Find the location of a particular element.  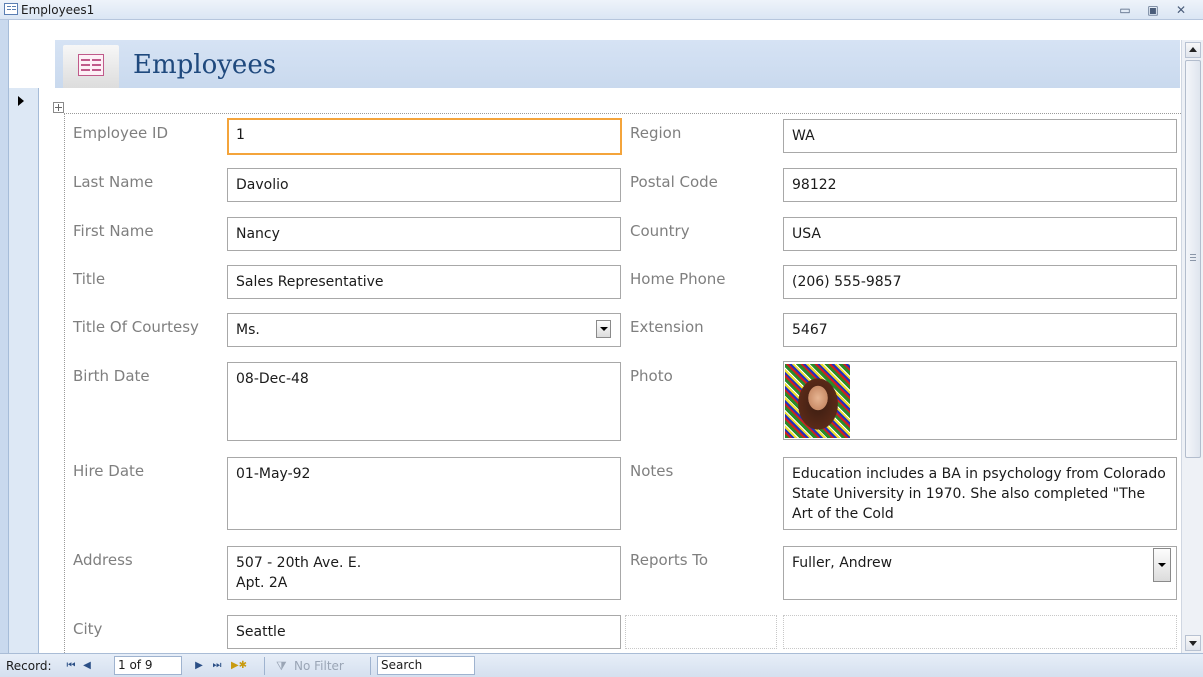

first-record-icon: ⏮ is located at coordinates (71, 666).